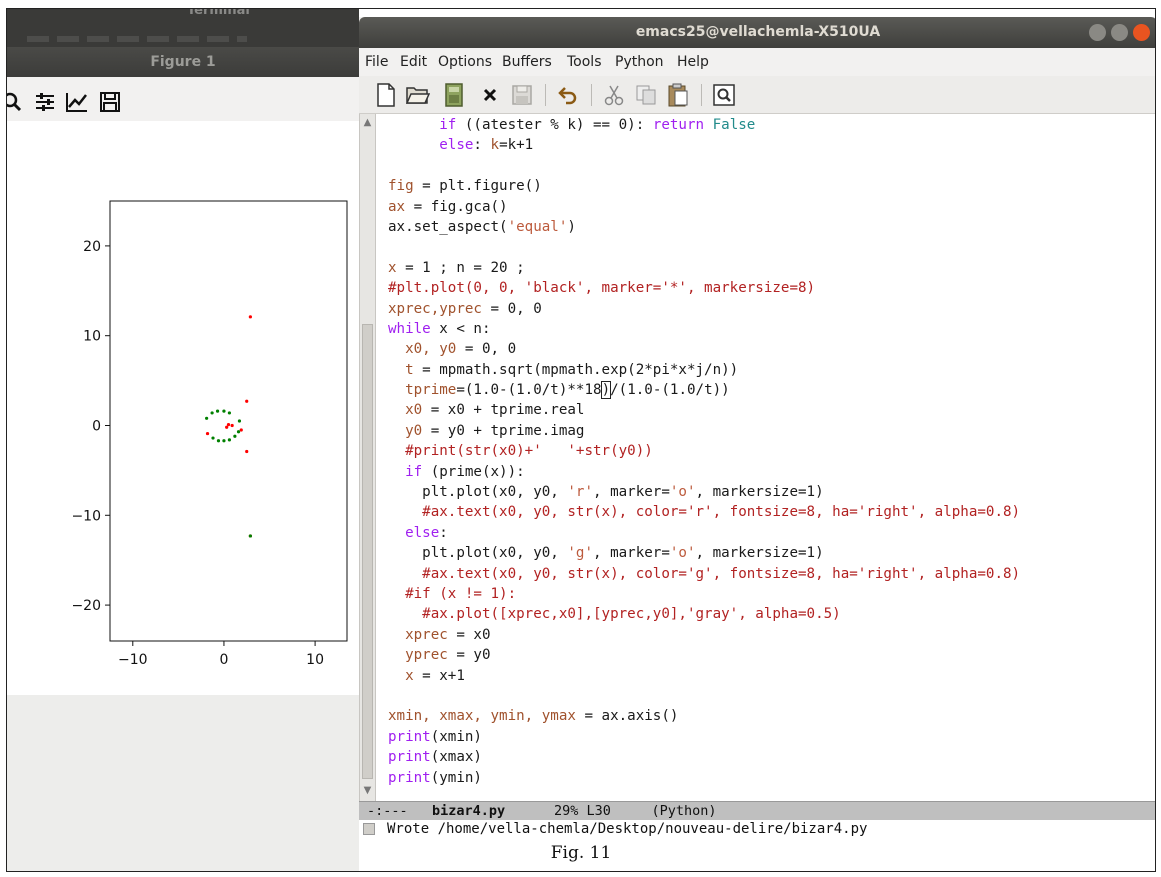  Describe the element at coordinates (704, 145) in the screenshot. I see `code-line: else: k=k+1` at that location.